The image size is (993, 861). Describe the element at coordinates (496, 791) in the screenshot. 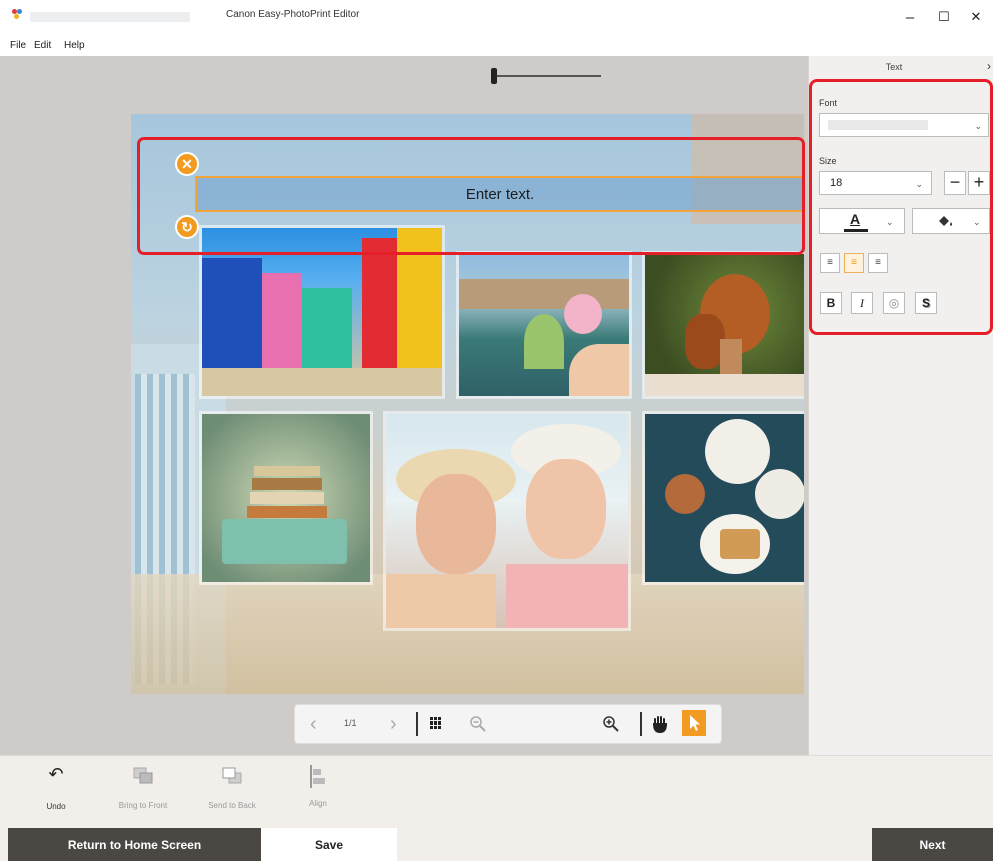

I see `edit-toolbar: ↶ Undo Bring to Front Send to Back Align` at that location.